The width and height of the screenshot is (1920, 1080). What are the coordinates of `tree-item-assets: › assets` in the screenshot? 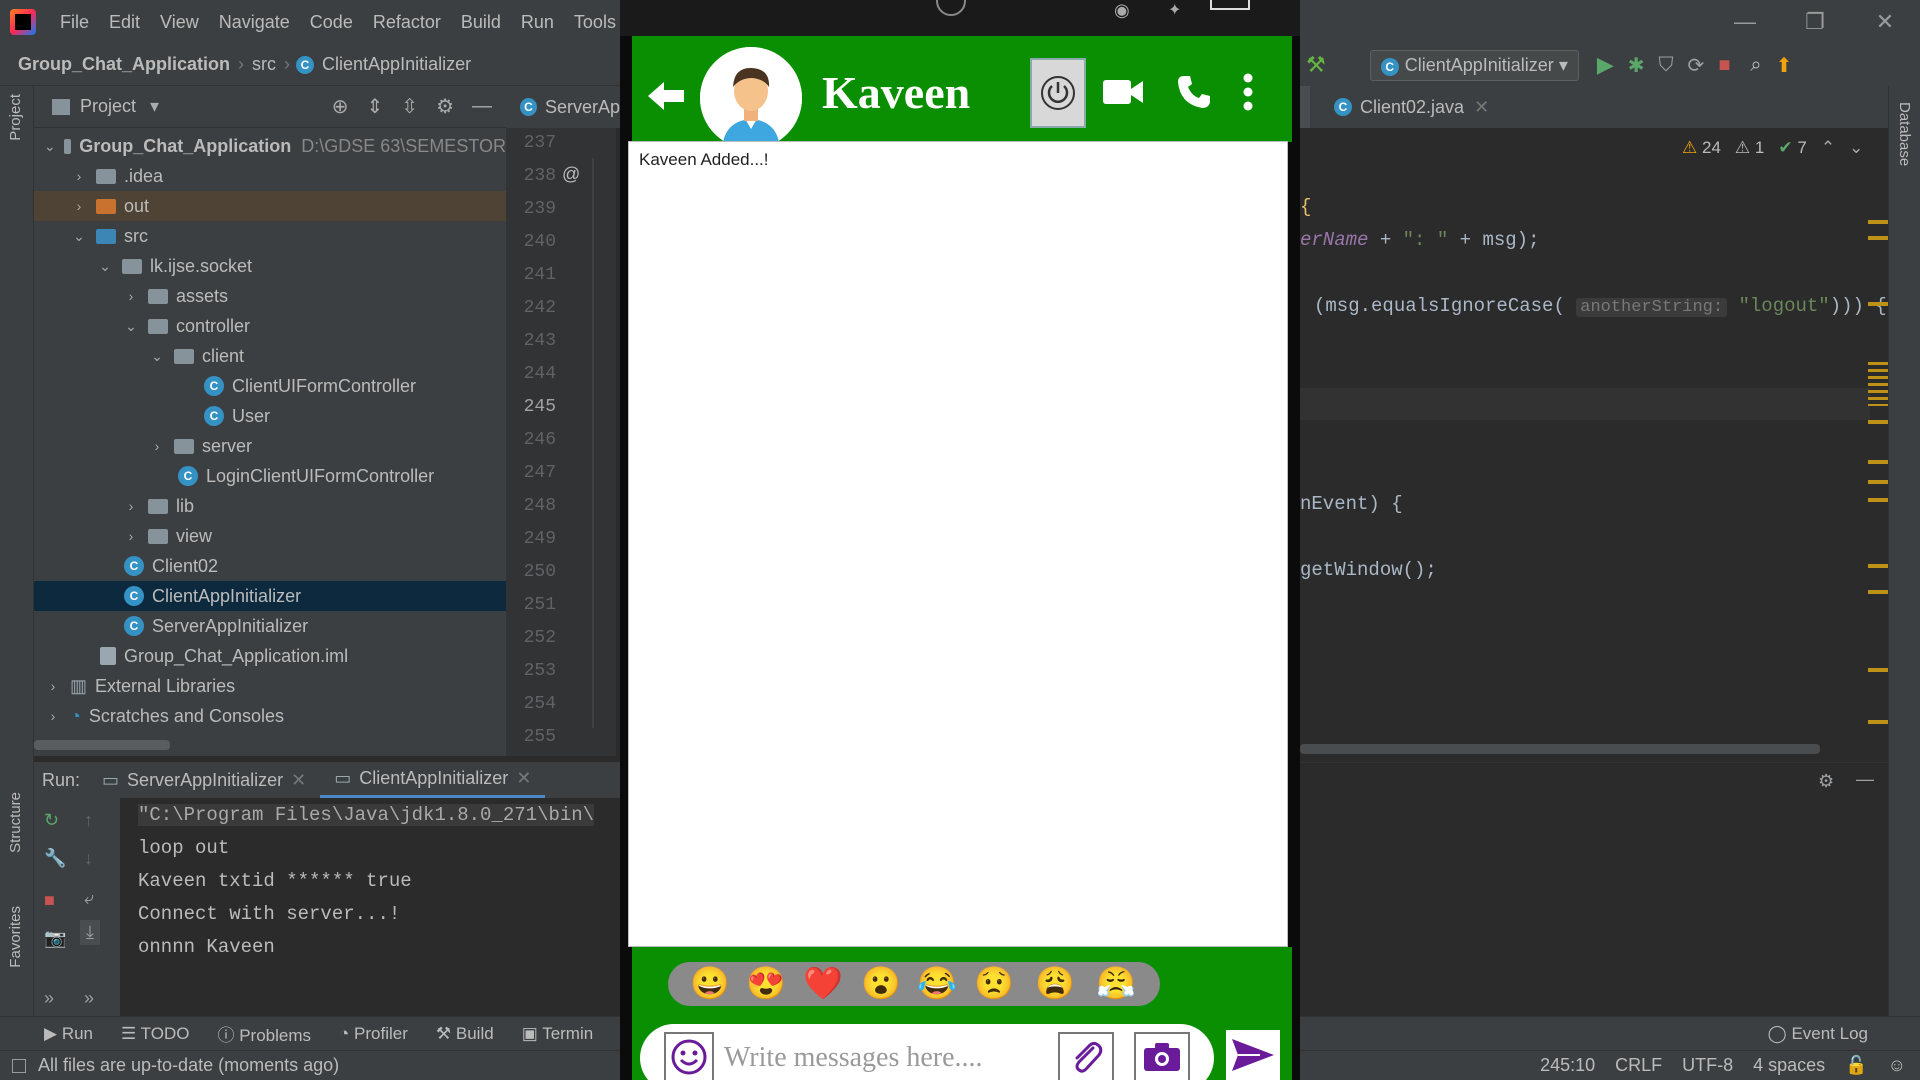 It's located at (270, 296).